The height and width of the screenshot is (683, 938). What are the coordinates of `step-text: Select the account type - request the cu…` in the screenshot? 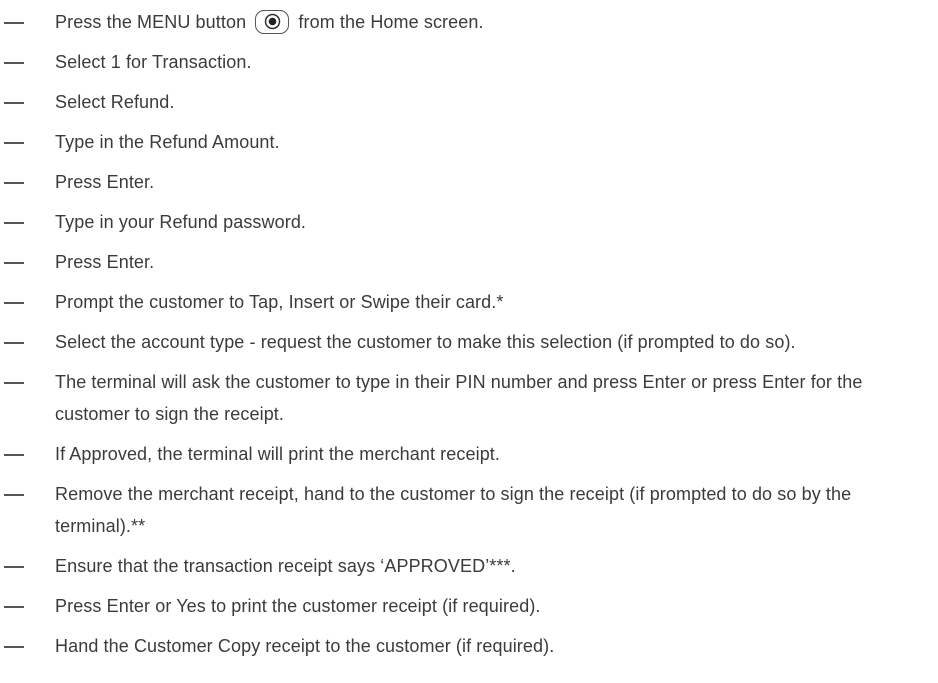 It's located at (425, 342).